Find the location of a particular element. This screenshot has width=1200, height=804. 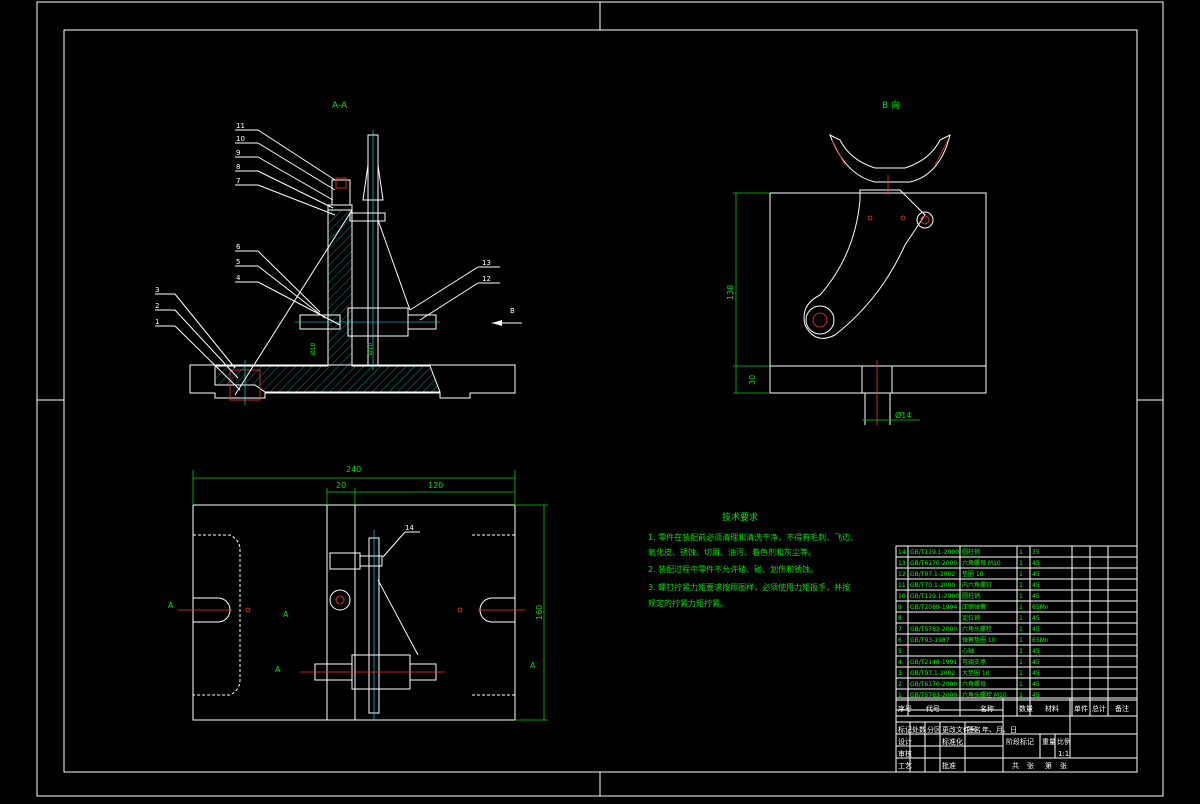

direction-arrow-label: B is located at coordinates (512, 311).